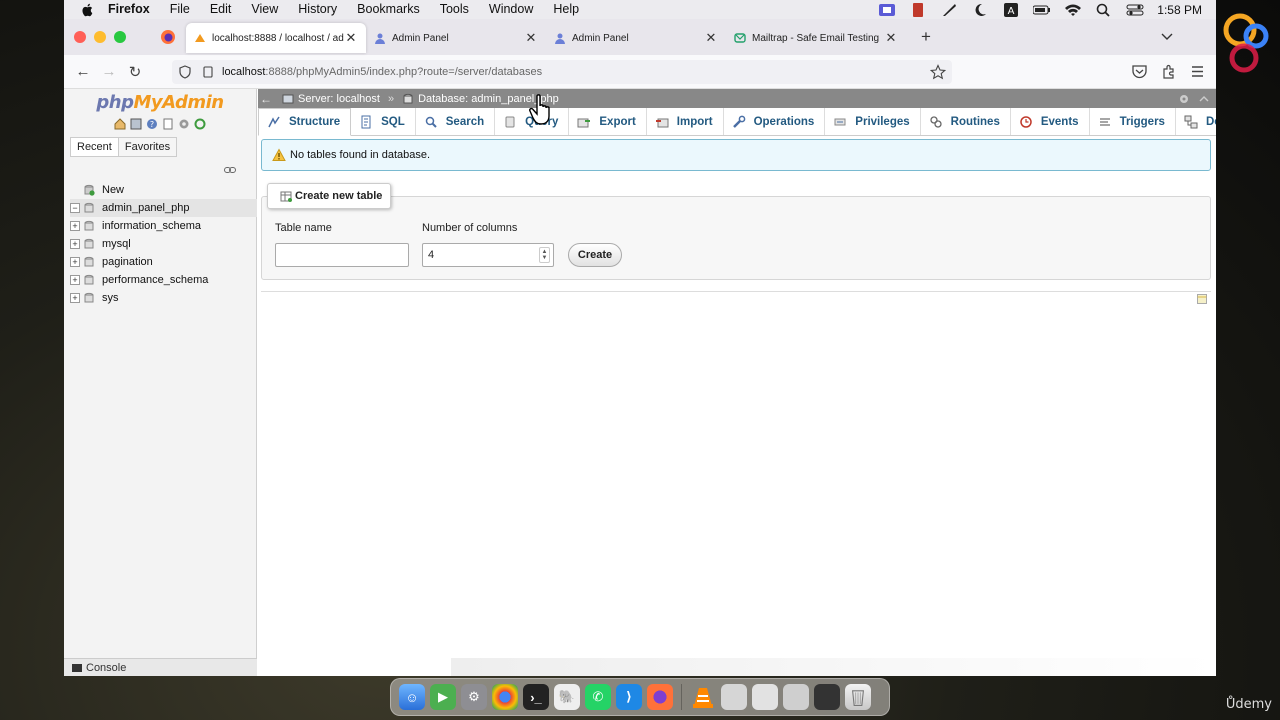  Describe the element at coordinates (685, 121) in the screenshot. I see `tab-import: Import` at that location.